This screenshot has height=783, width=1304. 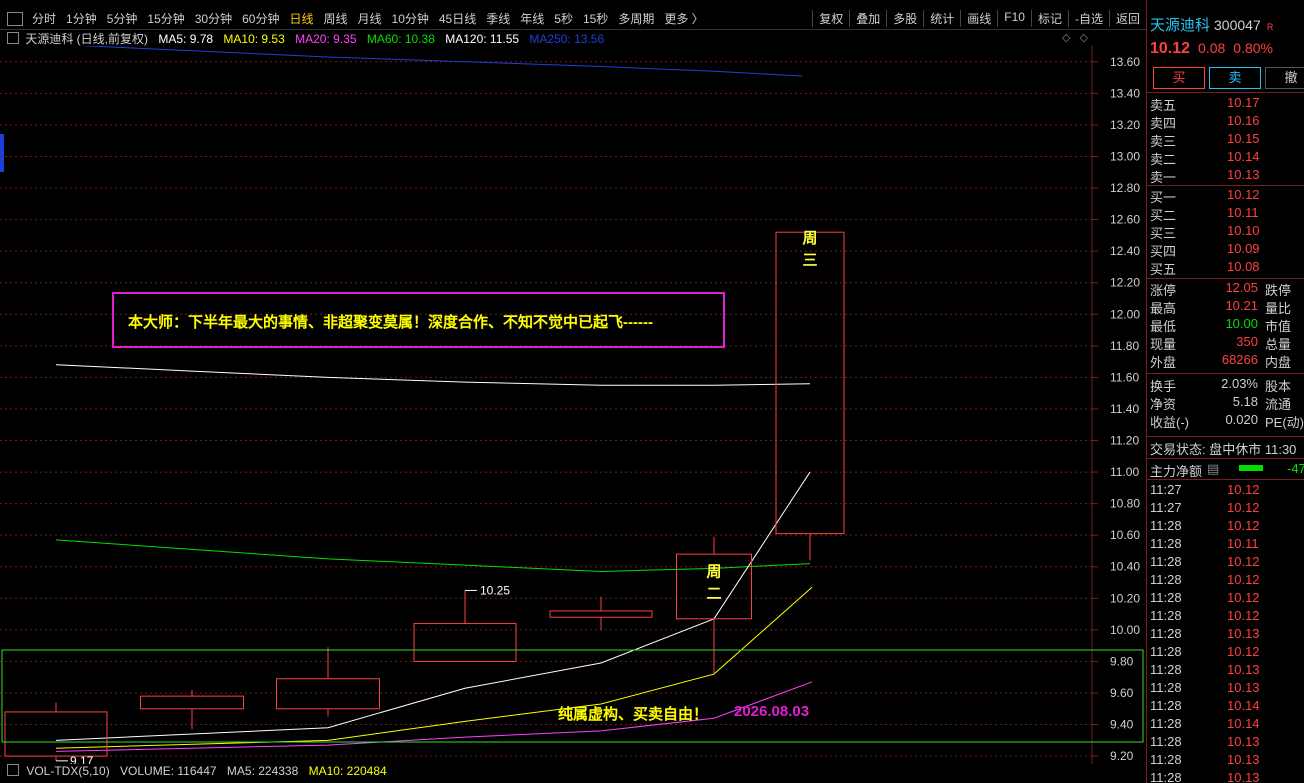 What do you see at coordinates (1225, 176) in the screenshot?
I see `ask-row: 卖一 10.13` at bounding box center [1225, 176].